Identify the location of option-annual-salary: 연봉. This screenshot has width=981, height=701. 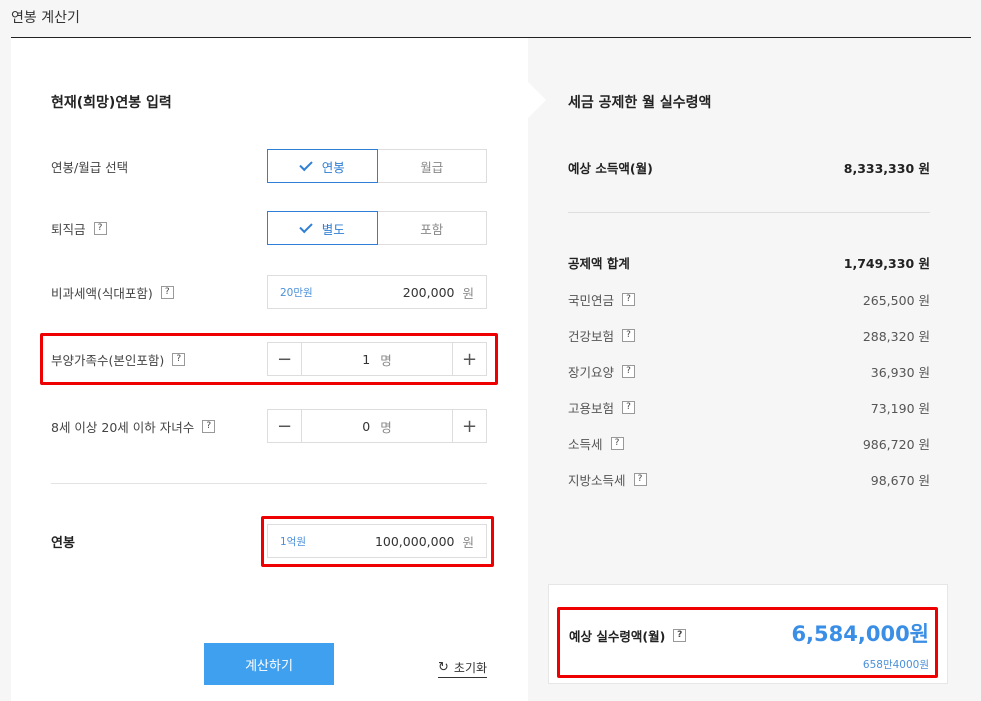
(322, 166).